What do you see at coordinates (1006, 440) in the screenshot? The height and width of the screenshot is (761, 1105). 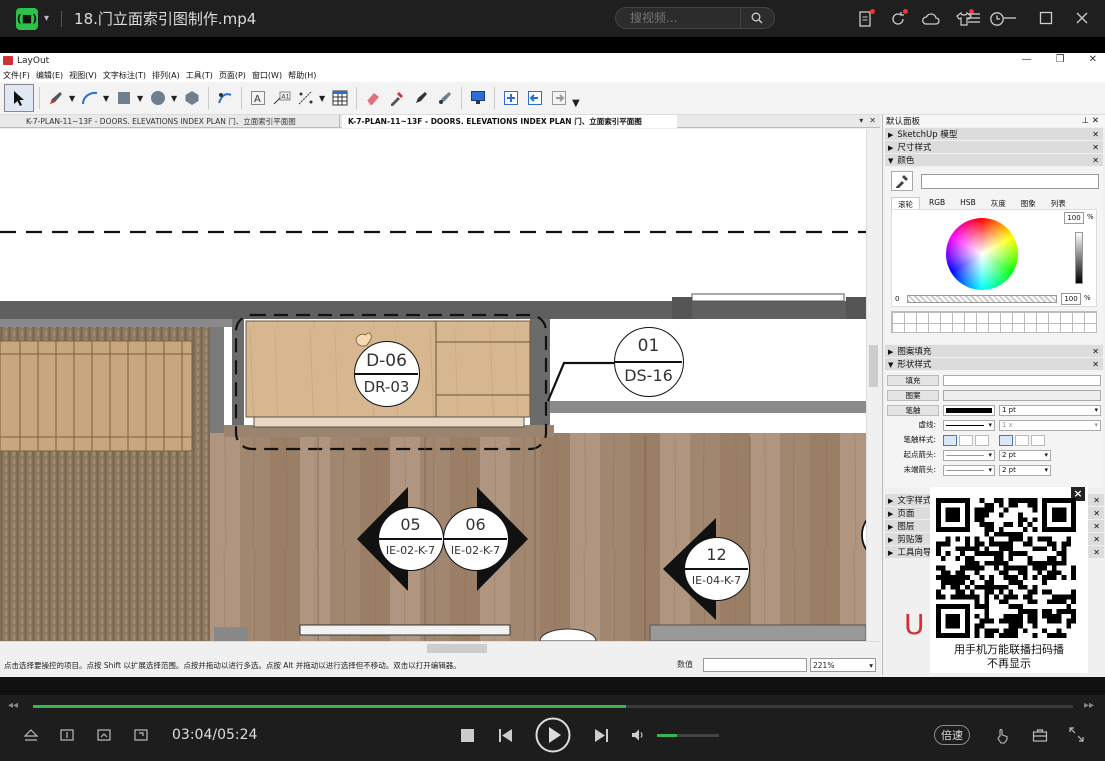 I see `join-miter-button` at bounding box center [1006, 440].